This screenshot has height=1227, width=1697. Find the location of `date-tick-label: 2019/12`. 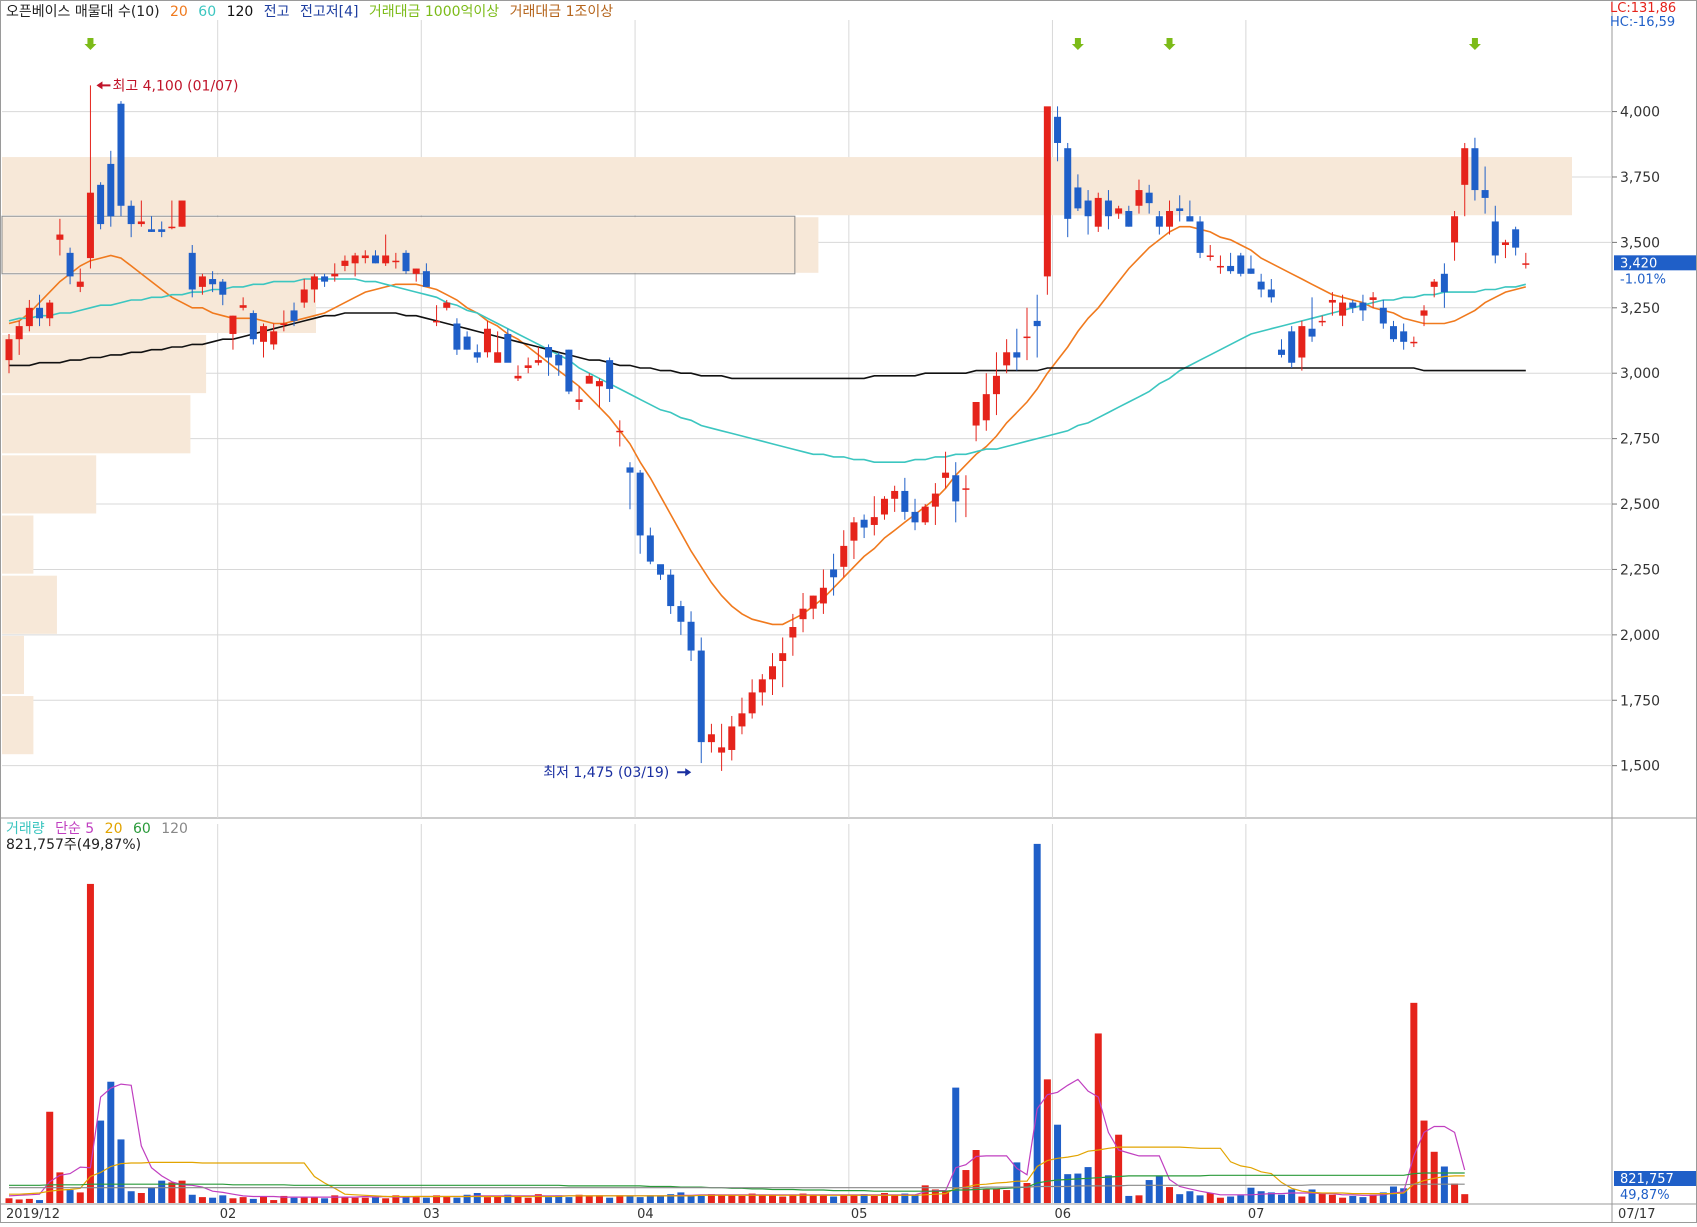

date-tick-label: 2019/12 is located at coordinates (33, 1214).